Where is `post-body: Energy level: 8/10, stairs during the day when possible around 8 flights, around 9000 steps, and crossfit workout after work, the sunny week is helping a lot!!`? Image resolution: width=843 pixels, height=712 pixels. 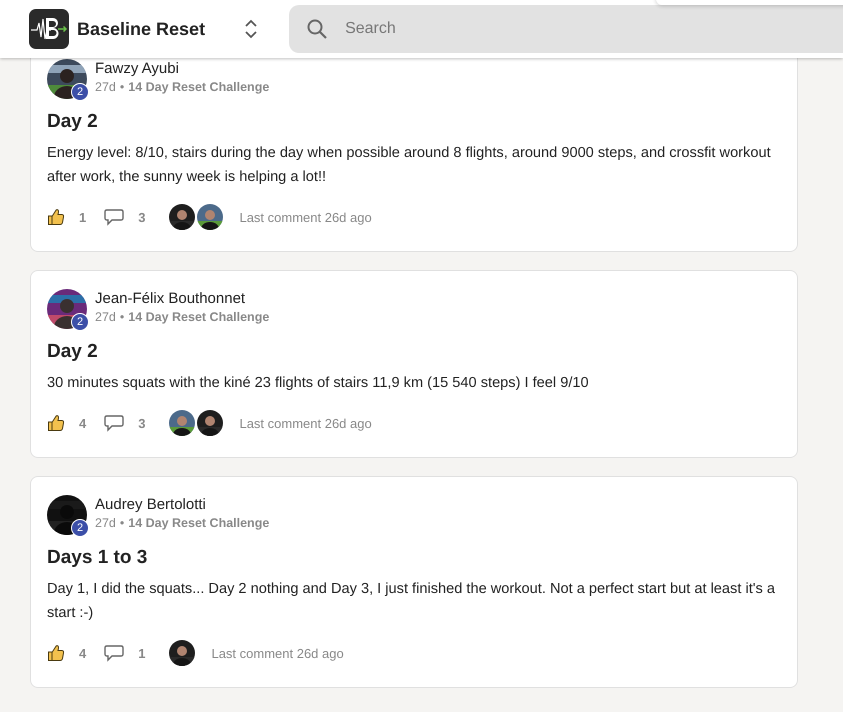 post-body: Energy level: 8/10, stairs during the day when possible around 8 flights, around 9000 steps, and crossfit workout after work, the sunny week is helping a lot!! is located at coordinates (409, 165).